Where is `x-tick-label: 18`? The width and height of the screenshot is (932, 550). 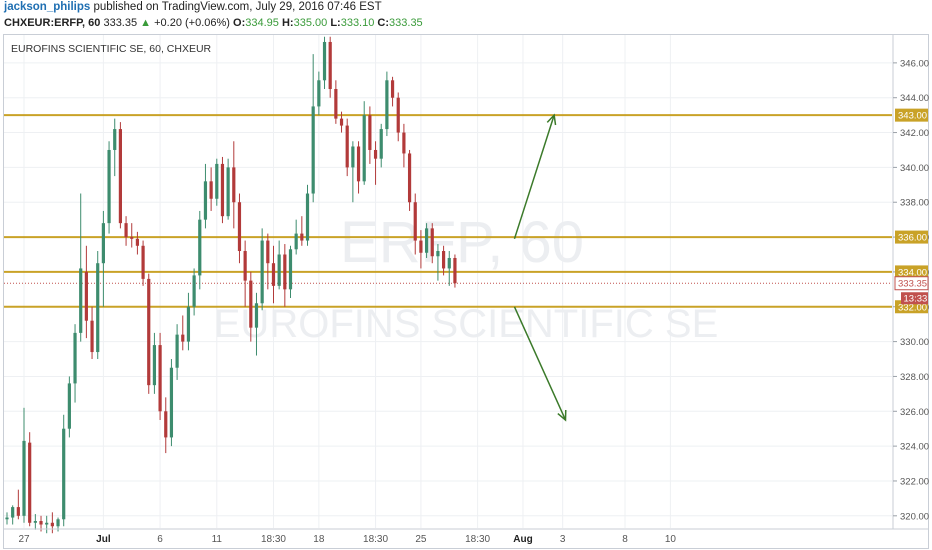 x-tick-label: 18 is located at coordinates (319, 539).